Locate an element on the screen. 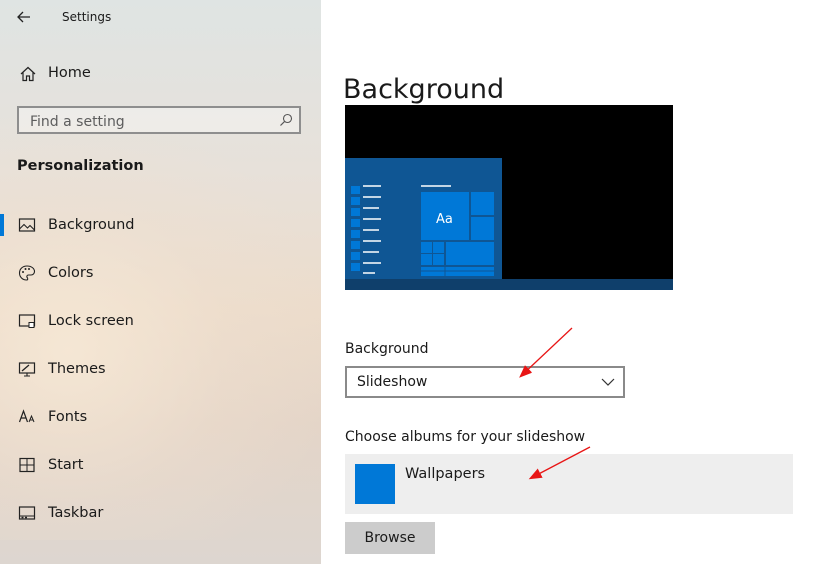  album-name: Wallpapers is located at coordinates (445, 474).